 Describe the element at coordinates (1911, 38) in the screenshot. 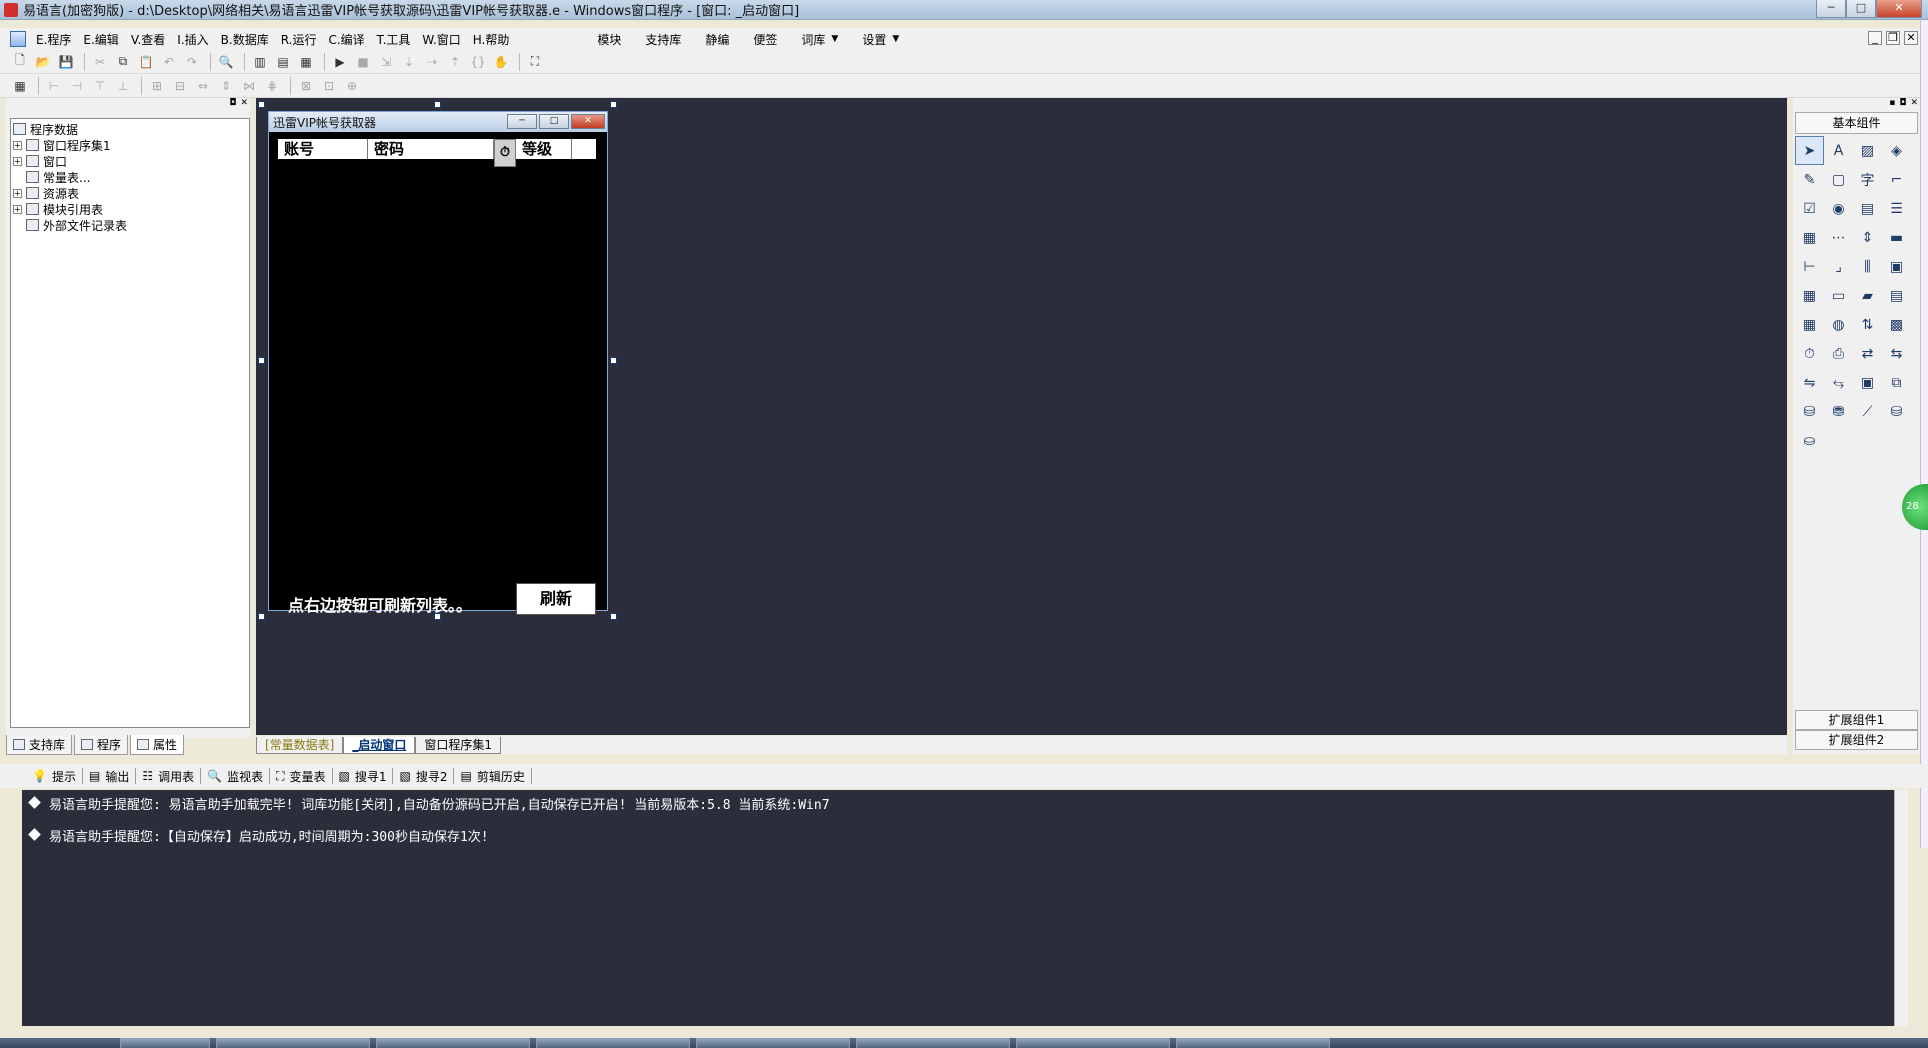

I see `mdi-close-button: ✕` at that location.